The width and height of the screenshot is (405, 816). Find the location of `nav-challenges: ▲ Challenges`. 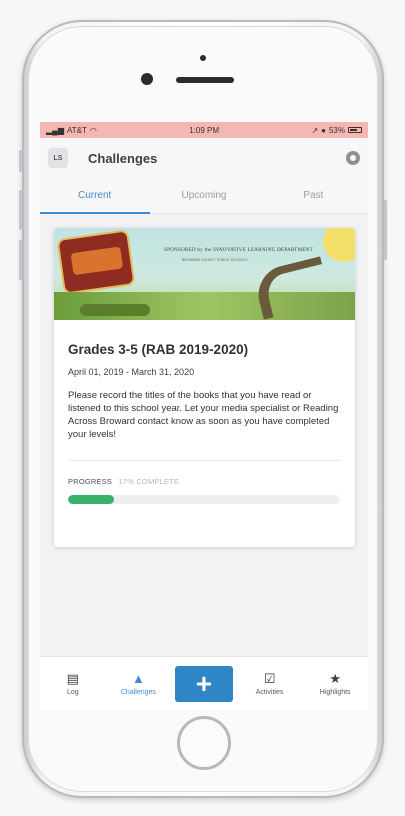

nav-challenges: ▲ Challenges is located at coordinates (139, 684).